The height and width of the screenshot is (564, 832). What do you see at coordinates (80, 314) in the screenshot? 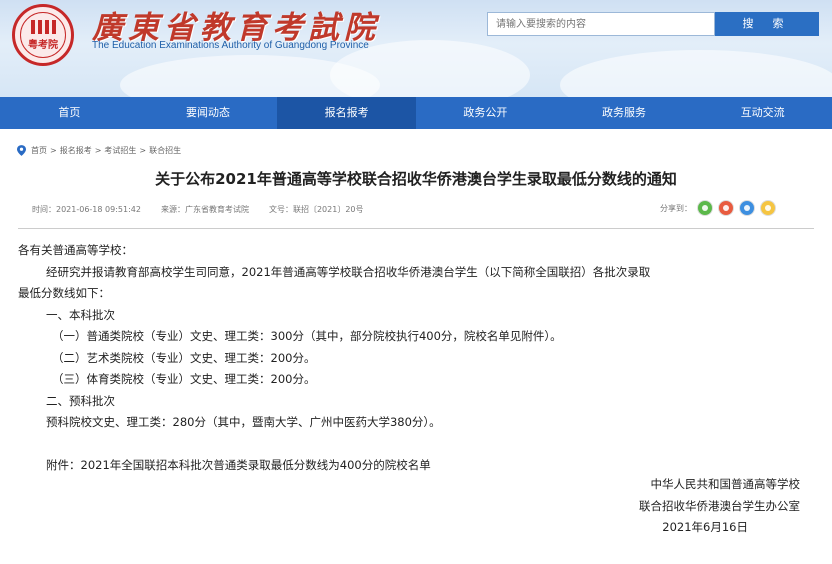
I see `article-section-heading: 一、本科批次` at bounding box center [80, 314].